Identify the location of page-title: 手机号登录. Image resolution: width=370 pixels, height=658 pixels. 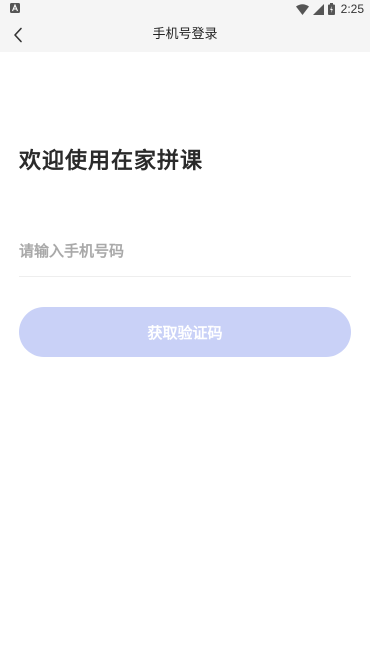
(185, 34).